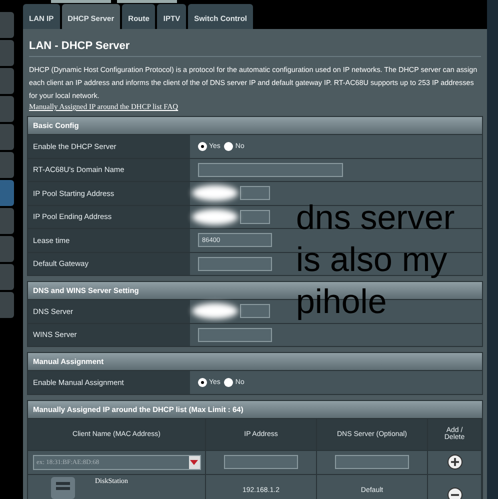 Image resolution: width=498 pixels, height=499 pixels. I want to click on add-icon, so click(454, 462).